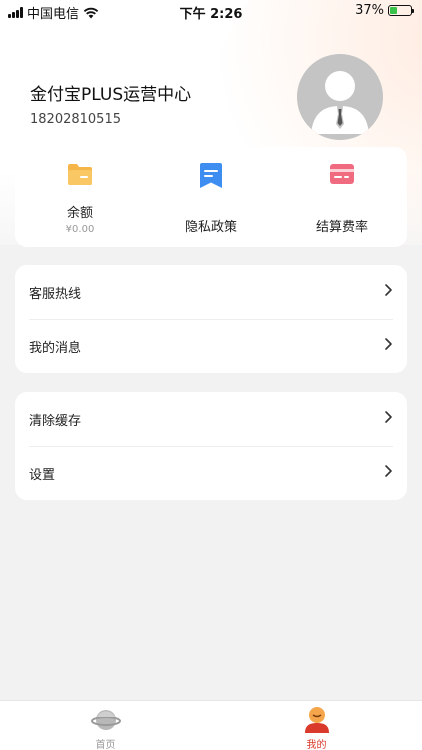 Image resolution: width=422 pixels, height=750 pixels. I want to click on avatar-silhouette, so click(340, 97).